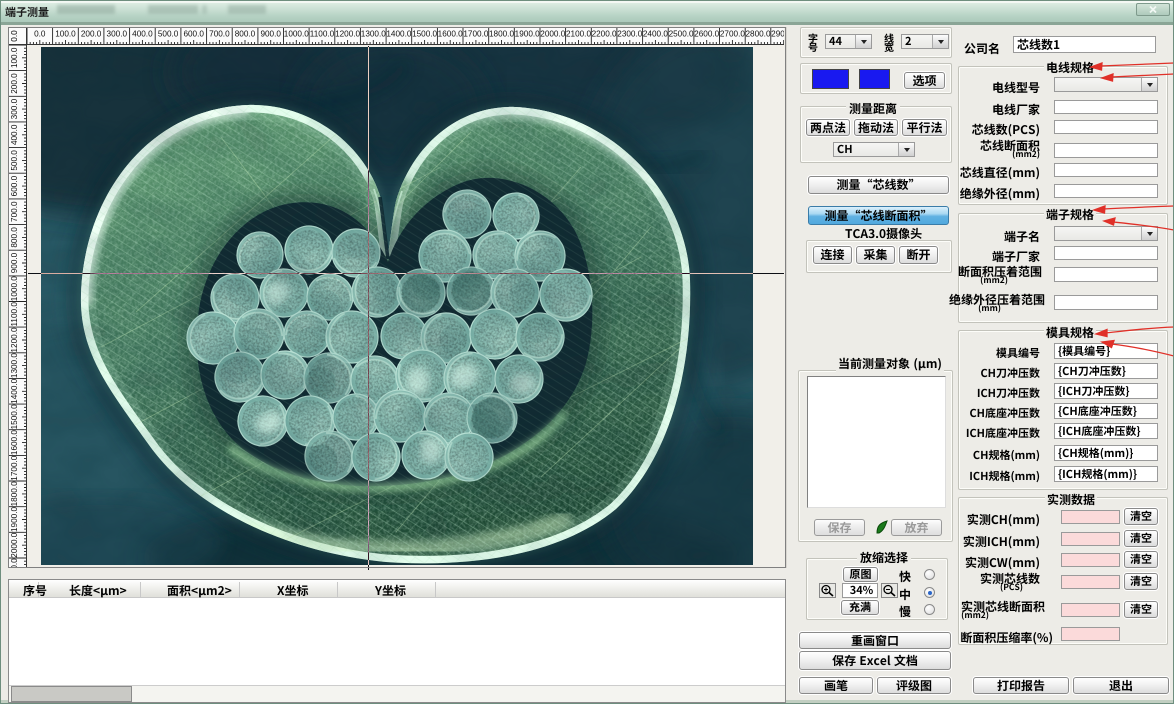 This screenshot has width=1174, height=704. What do you see at coordinates (706, 34) in the screenshot?
I see `svg-text: 2600.0` at bounding box center [706, 34].